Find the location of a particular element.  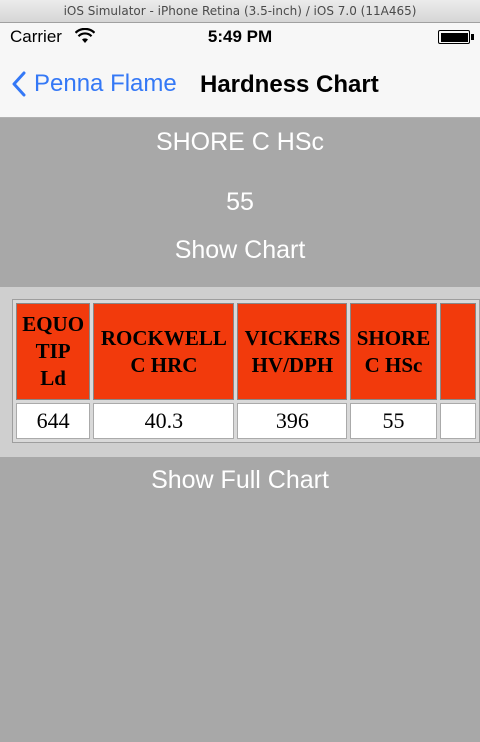

status-time: 5:49 PM is located at coordinates (240, 36).